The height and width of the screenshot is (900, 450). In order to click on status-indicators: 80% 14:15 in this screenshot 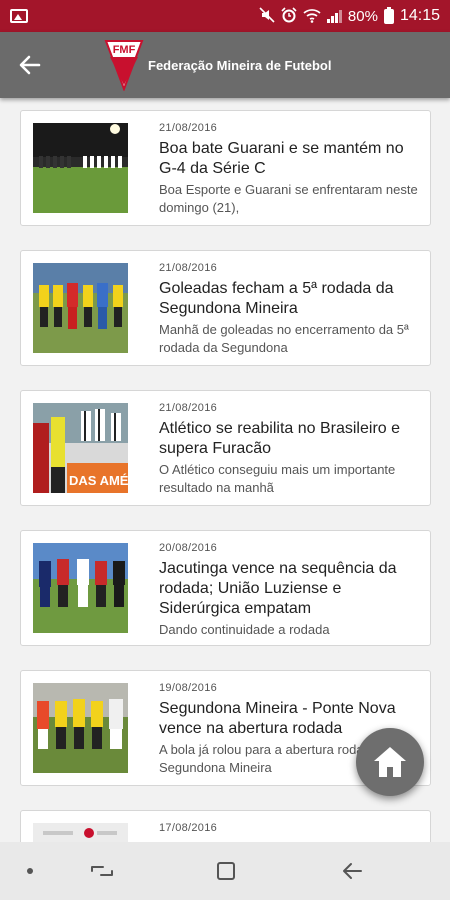, I will do `click(349, 15)`.